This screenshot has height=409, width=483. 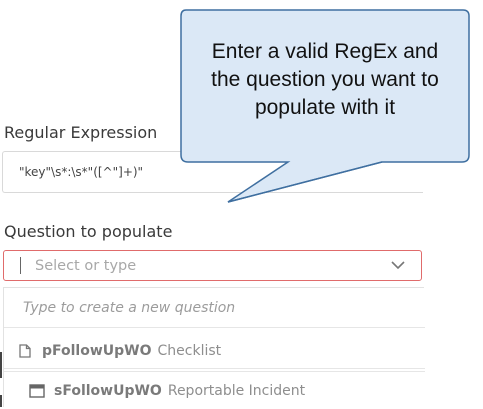 What do you see at coordinates (81, 132) in the screenshot?
I see `regular-expression-label: Regular Expression` at bounding box center [81, 132].